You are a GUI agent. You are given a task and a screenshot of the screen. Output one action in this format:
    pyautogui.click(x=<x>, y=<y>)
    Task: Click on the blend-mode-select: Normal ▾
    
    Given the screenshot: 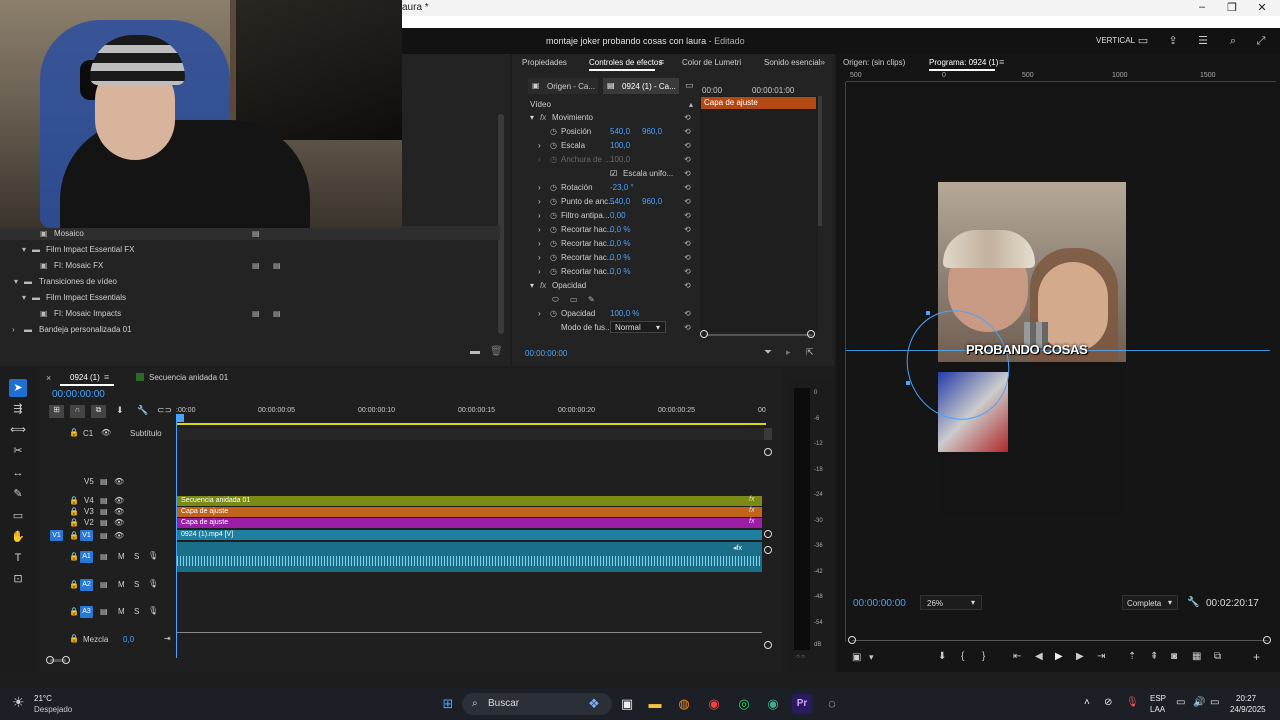 What is the action you would take?
    pyautogui.click(x=638, y=327)
    